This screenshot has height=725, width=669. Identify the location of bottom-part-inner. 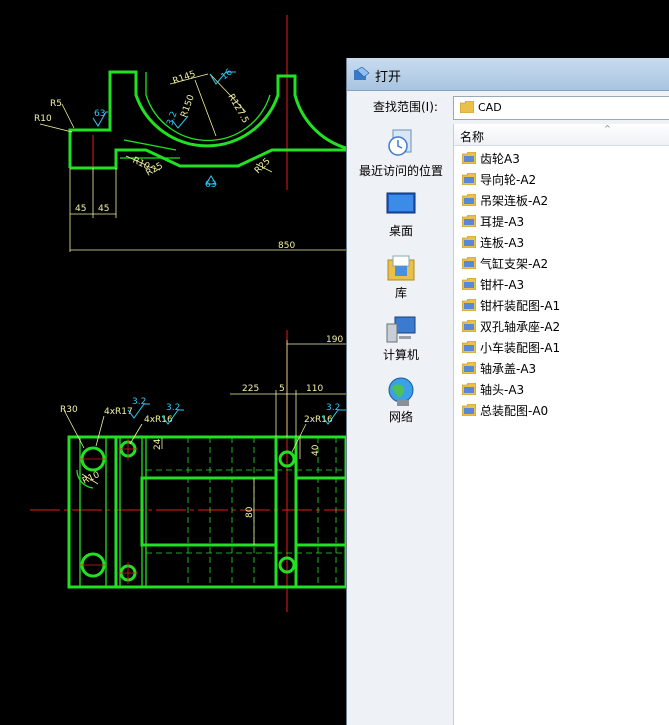
(111, 512).